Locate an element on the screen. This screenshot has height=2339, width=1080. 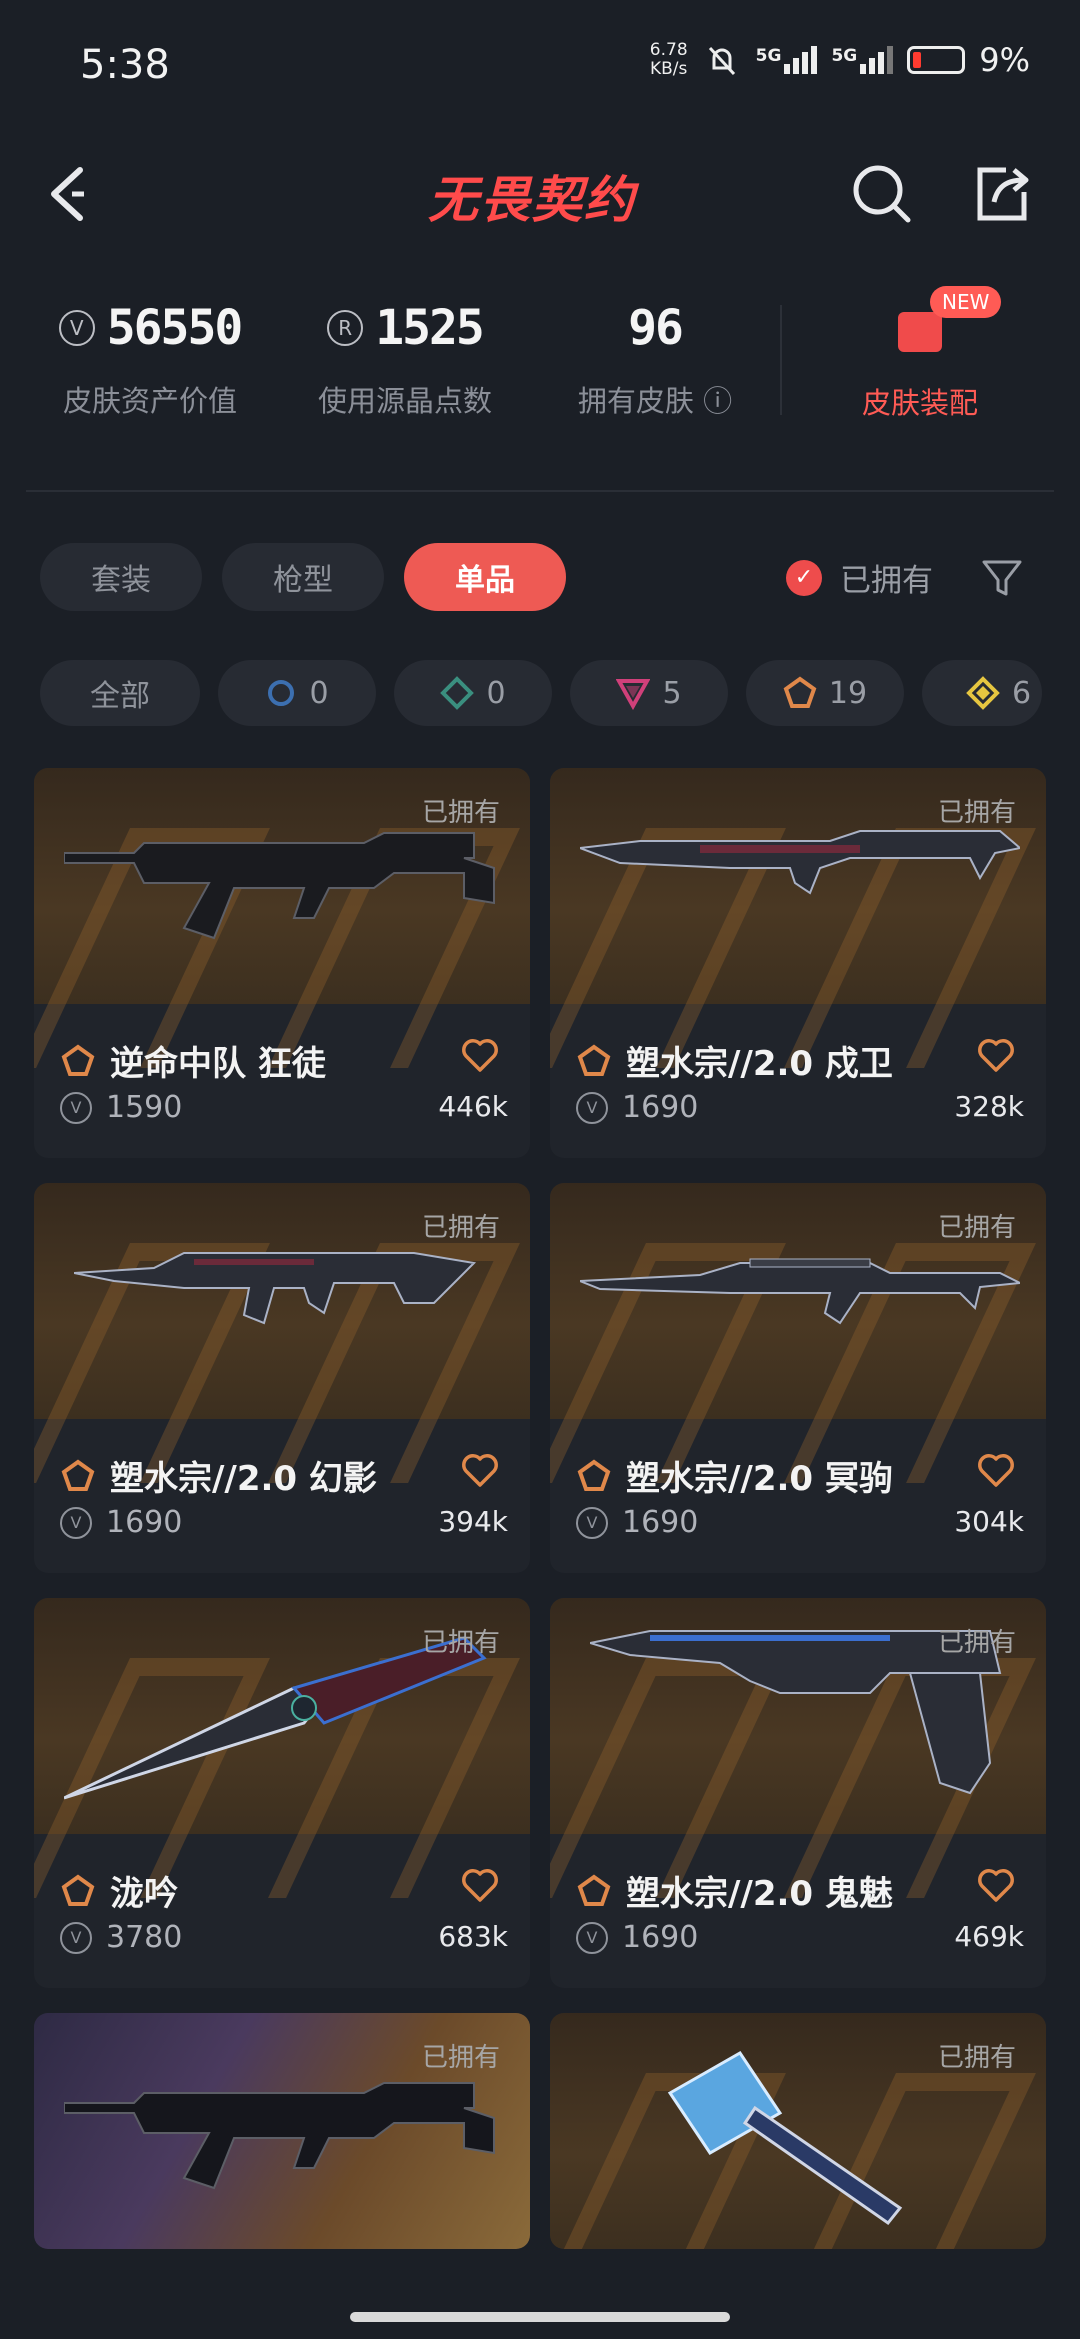
rarity-chip-ultra: 6 is located at coordinates (982, 693).